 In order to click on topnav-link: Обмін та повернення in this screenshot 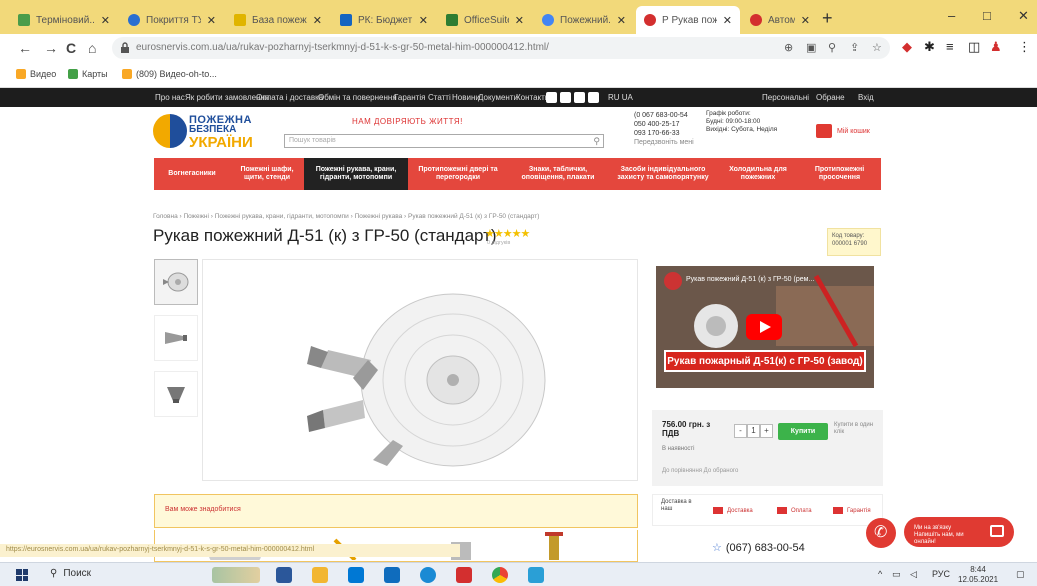, I will do `click(357, 97)`.